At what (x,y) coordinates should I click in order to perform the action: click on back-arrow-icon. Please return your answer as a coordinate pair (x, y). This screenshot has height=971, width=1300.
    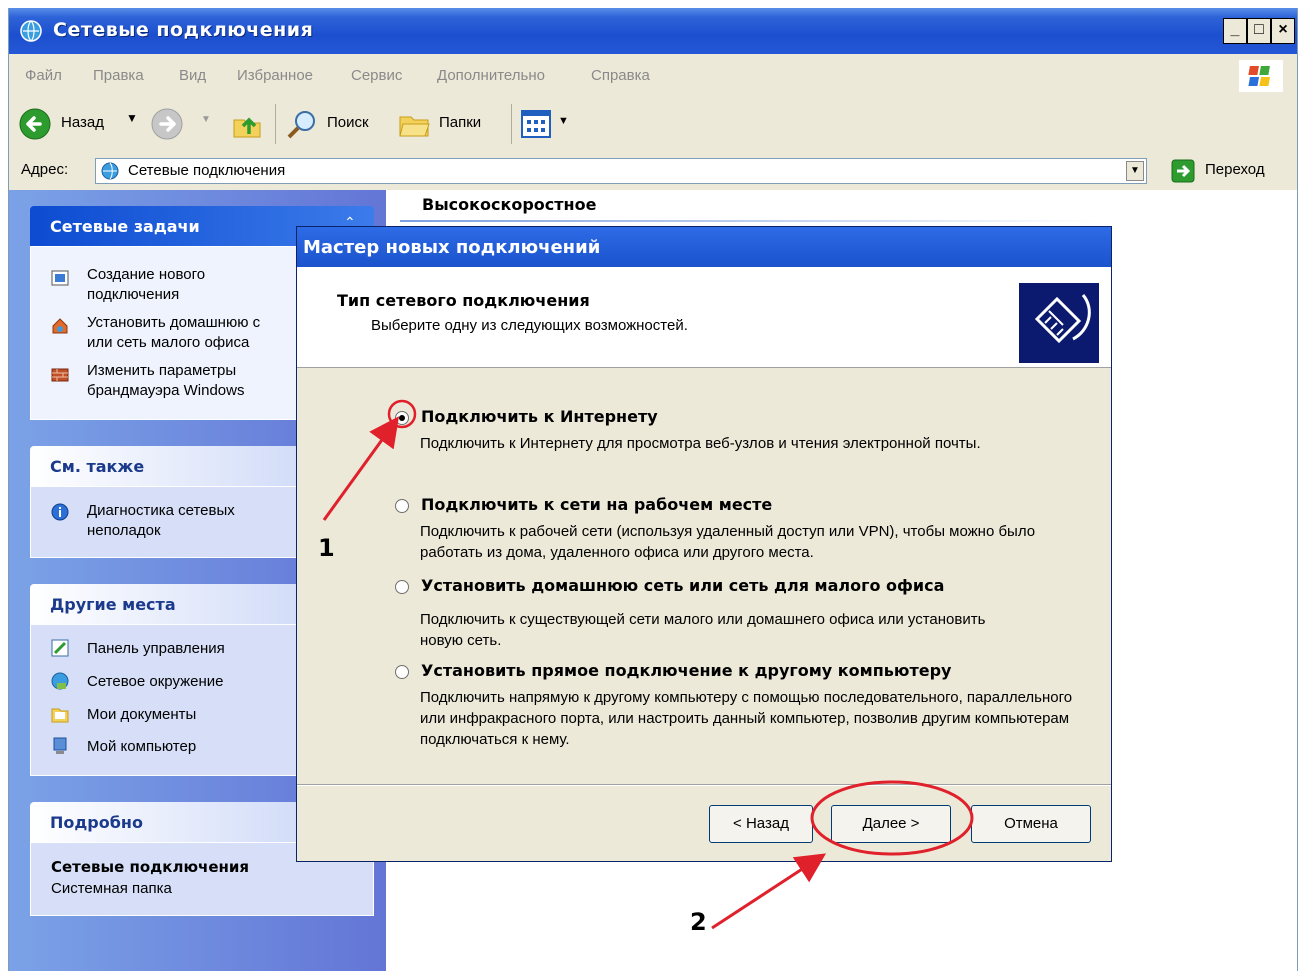
    Looking at the image, I should click on (35, 124).